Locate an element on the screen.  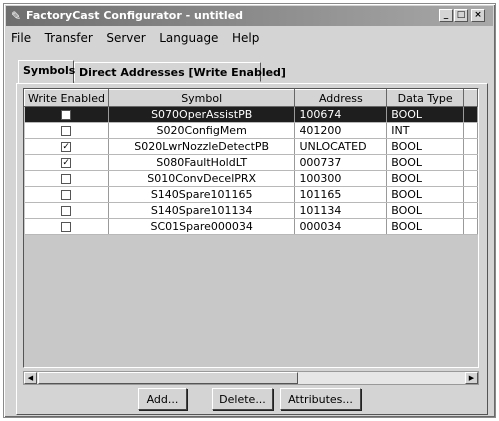
symbol-cell: S010ConvDecelPRX is located at coordinates (202, 178).